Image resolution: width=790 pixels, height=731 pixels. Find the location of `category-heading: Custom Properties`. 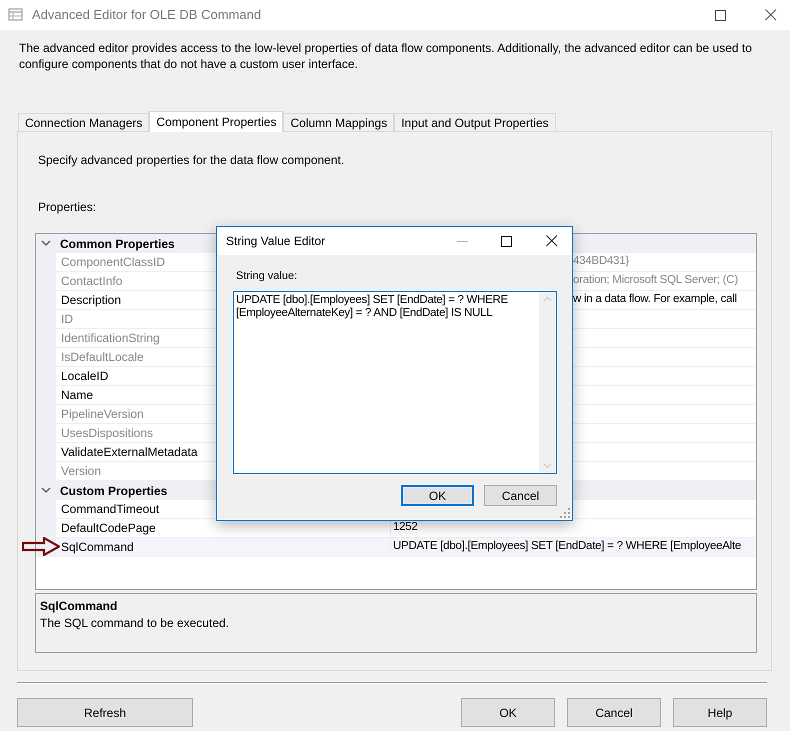

category-heading: Custom Properties is located at coordinates (114, 491).